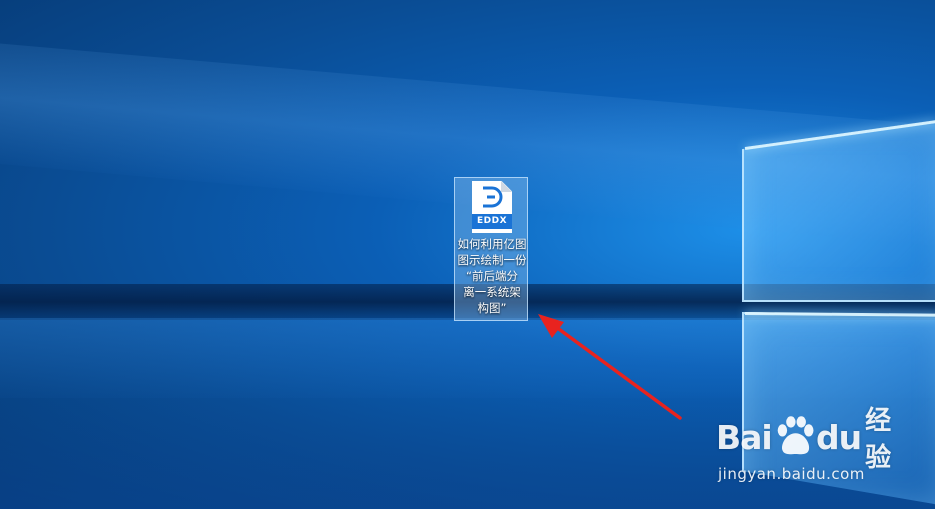 The width and height of the screenshot is (935, 509). Describe the element at coordinates (795, 435) in the screenshot. I see `baidu-paw-logo` at that location.